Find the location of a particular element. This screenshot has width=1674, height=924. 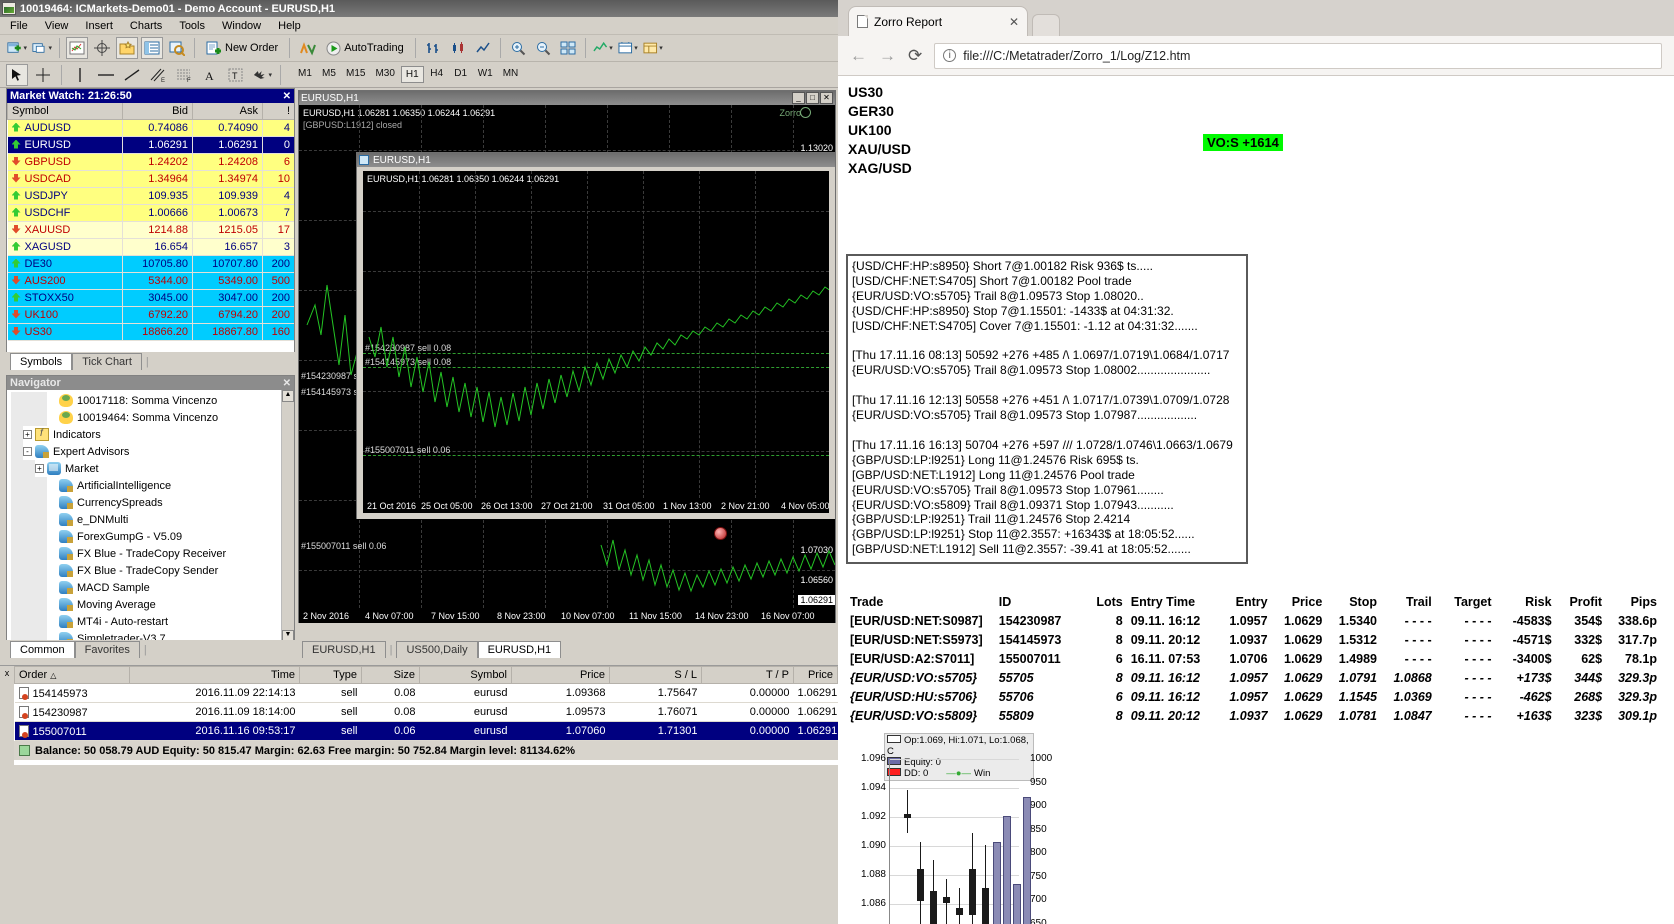

market-watch-row: USDJPY 109.935 109.939 4 is located at coordinates (150, 196).